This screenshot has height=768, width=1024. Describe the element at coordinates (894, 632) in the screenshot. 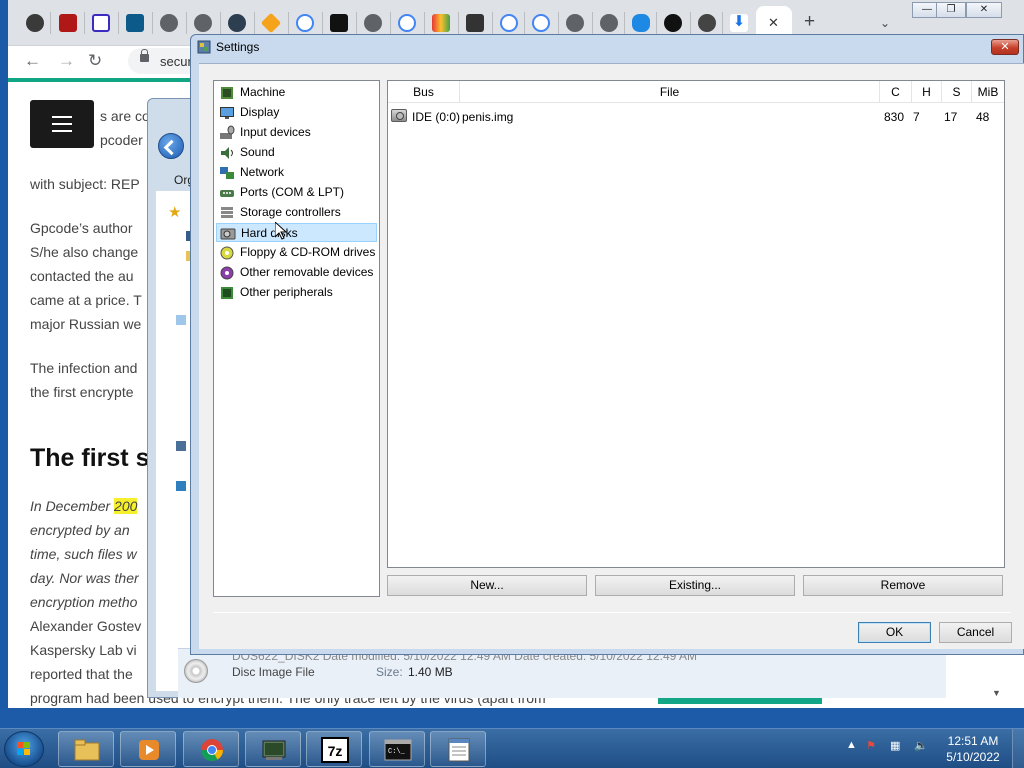

I see `ok-button: OK` at that location.